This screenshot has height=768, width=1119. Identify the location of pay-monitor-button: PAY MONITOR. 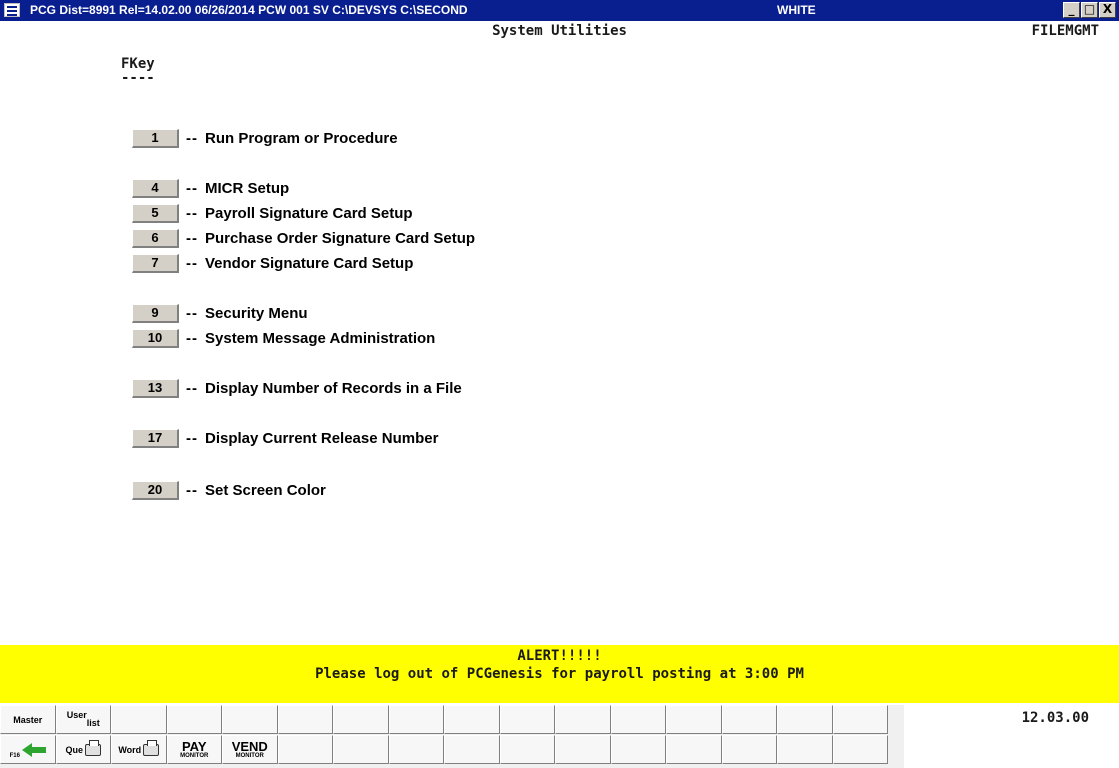
(194, 749).